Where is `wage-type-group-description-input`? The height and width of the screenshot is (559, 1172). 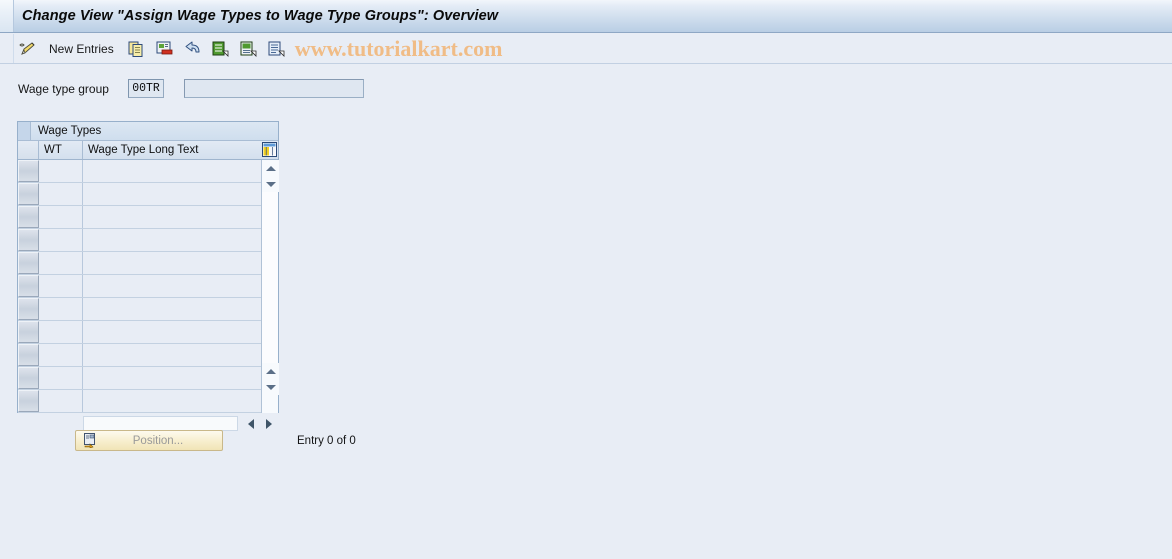 wage-type-group-description-input is located at coordinates (274, 88).